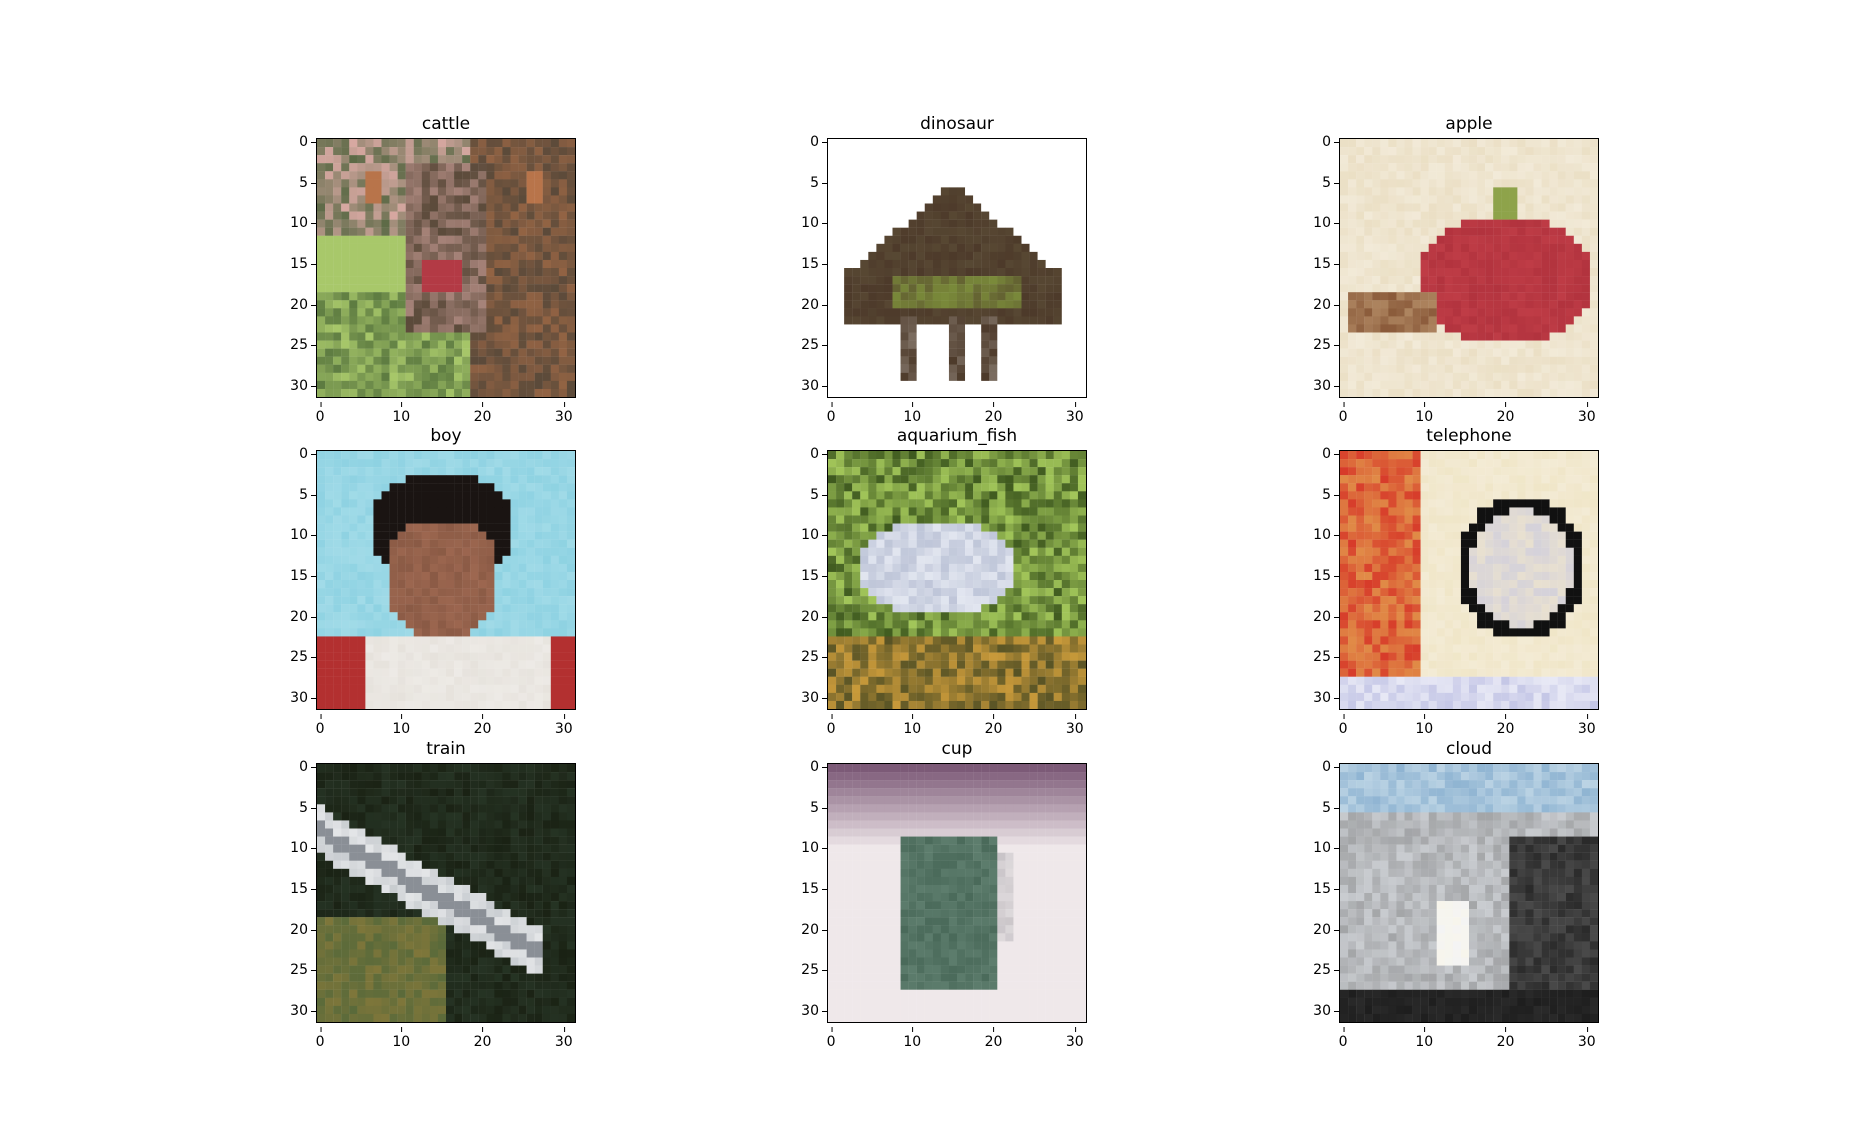 This screenshot has width=1855, height=1142. I want to click on image-panel: dinosaur 0 5 10 15 20 25 30 0 10 20 30, so click(944, 269).